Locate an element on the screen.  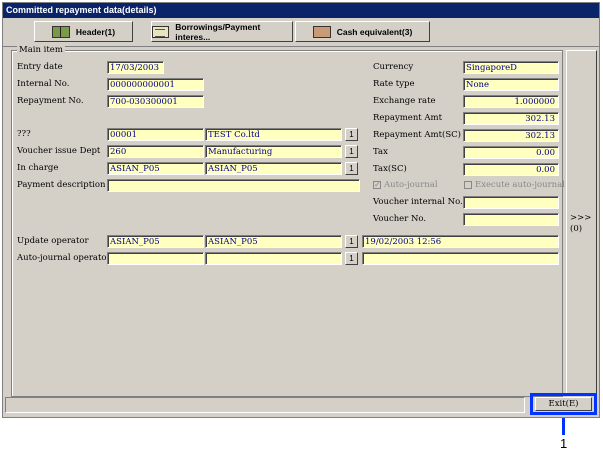
auto-journal-label: Auto-journal is located at coordinates (411, 185).